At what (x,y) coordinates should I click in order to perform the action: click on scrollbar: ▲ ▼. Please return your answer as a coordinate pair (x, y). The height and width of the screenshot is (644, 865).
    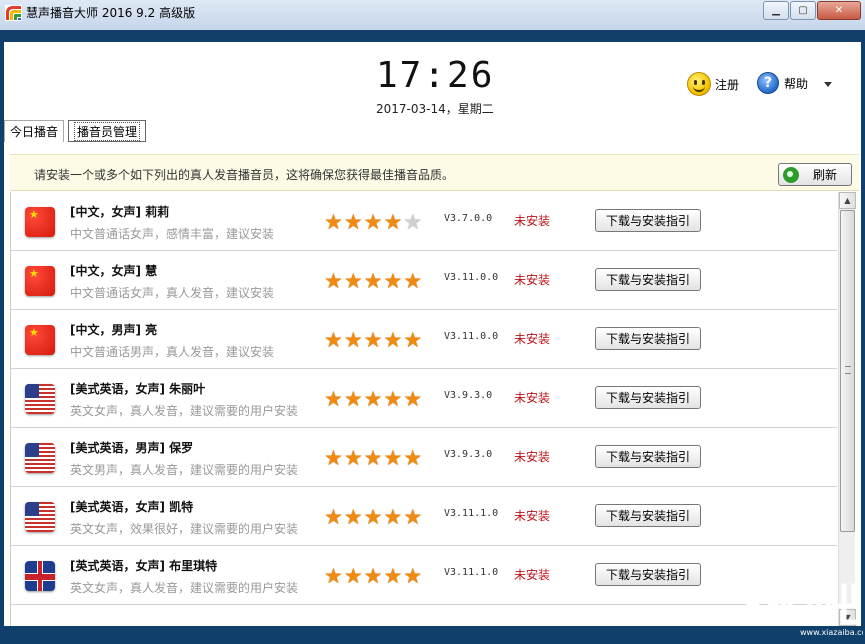
    Looking at the image, I should click on (846, 409).